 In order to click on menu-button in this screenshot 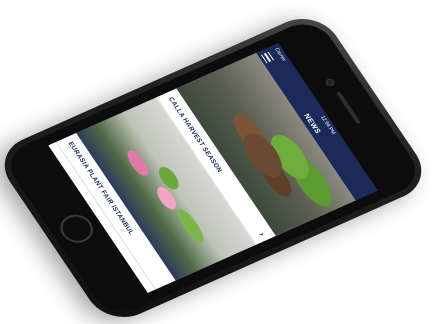, I will do `click(268, 57)`.